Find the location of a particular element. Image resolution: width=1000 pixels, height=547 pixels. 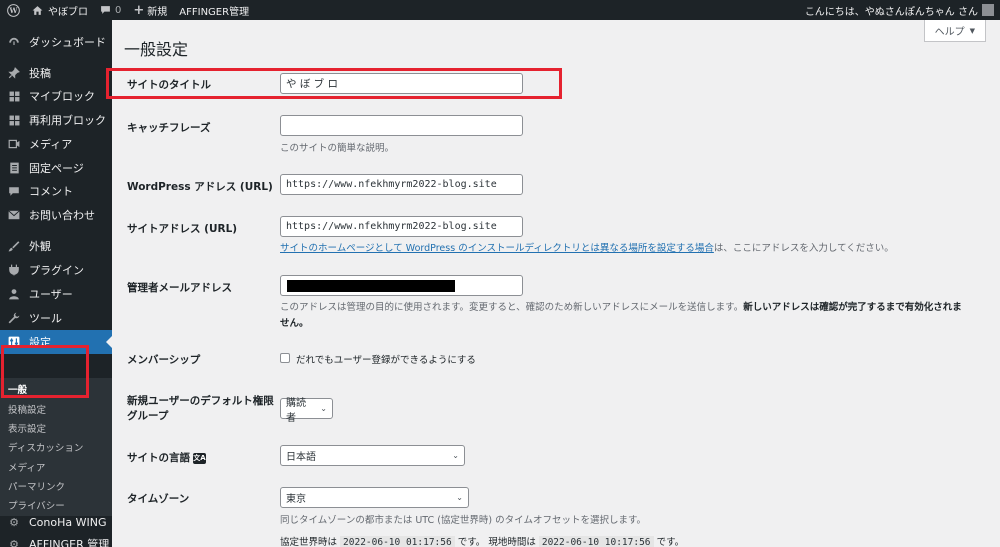

site-address-label: サイトアドレス (URL) is located at coordinates (182, 229).